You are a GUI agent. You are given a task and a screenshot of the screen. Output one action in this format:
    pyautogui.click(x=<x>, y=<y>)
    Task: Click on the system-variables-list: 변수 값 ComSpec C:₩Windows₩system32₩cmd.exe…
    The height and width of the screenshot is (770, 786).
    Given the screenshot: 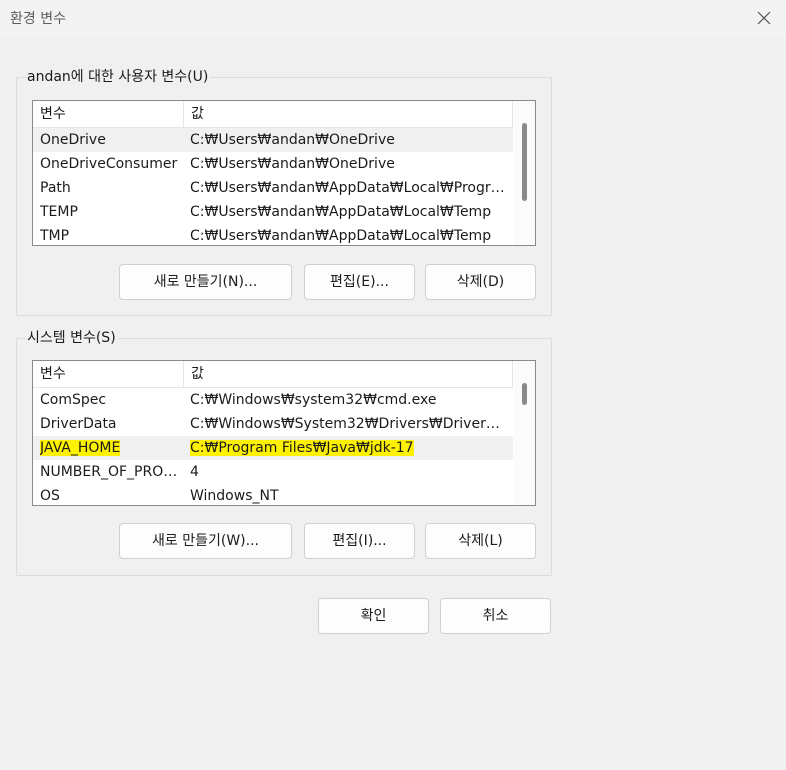 What is the action you would take?
    pyautogui.click(x=284, y=433)
    